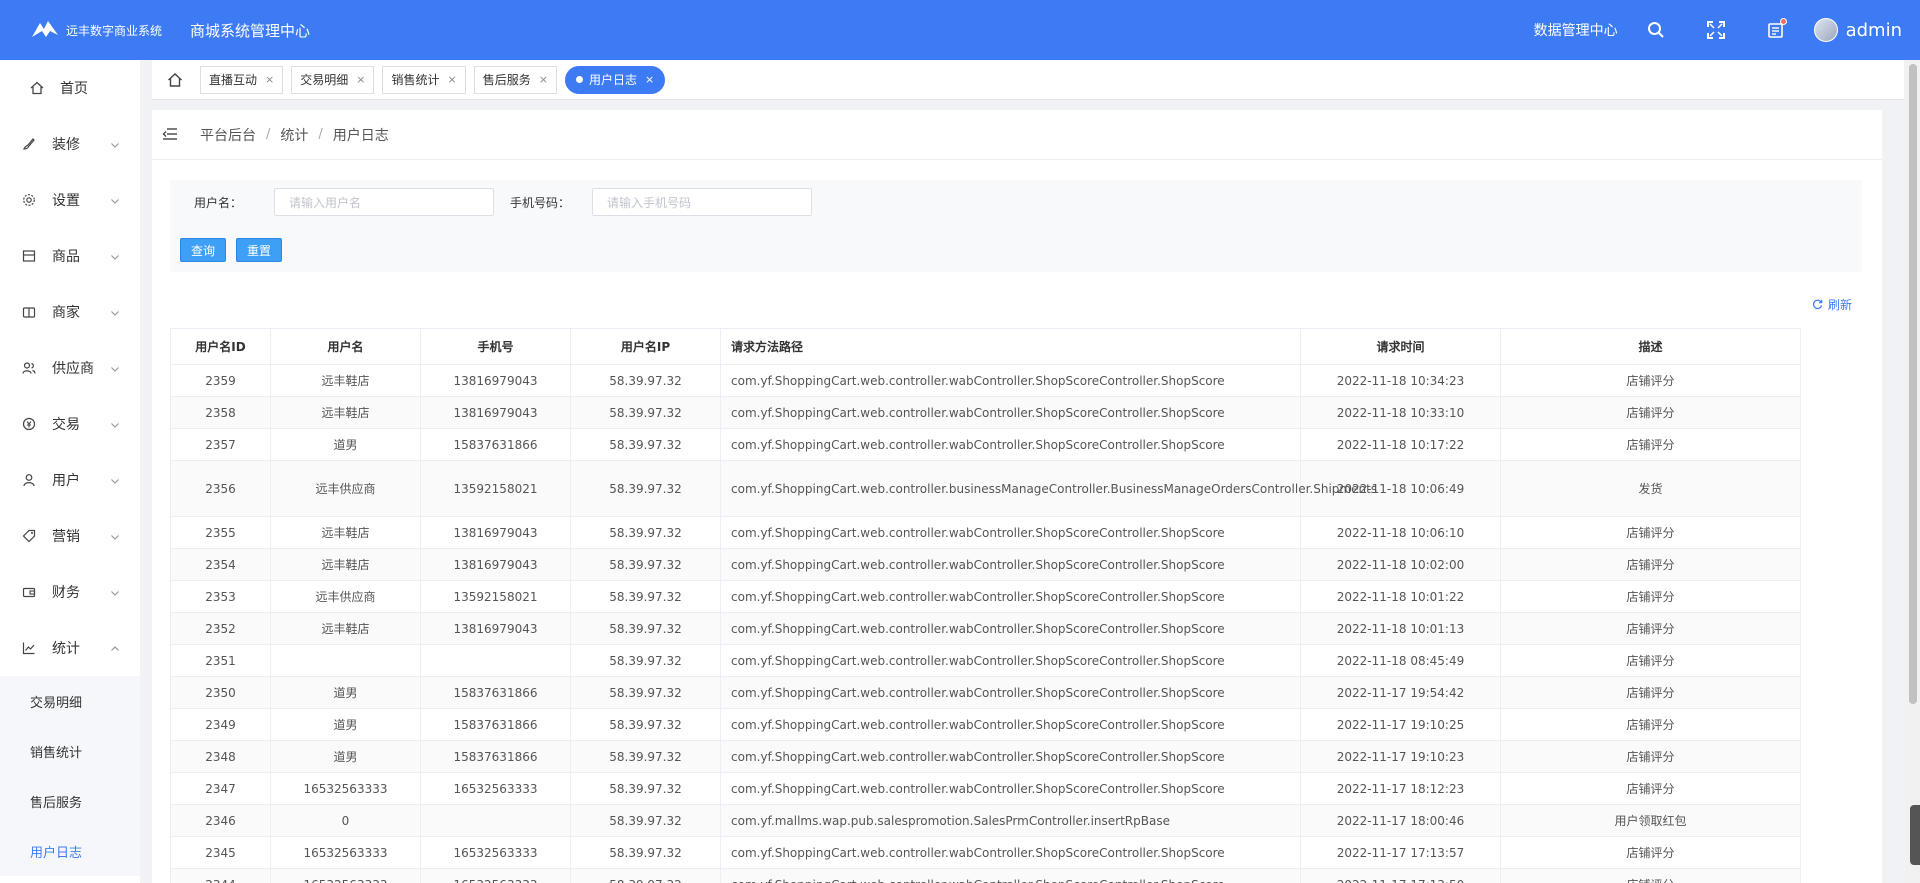 Image resolution: width=1920 pixels, height=883 pixels. What do you see at coordinates (220, 724) in the screenshot?
I see `table-cell: 2349` at bounding box center [220, 724].